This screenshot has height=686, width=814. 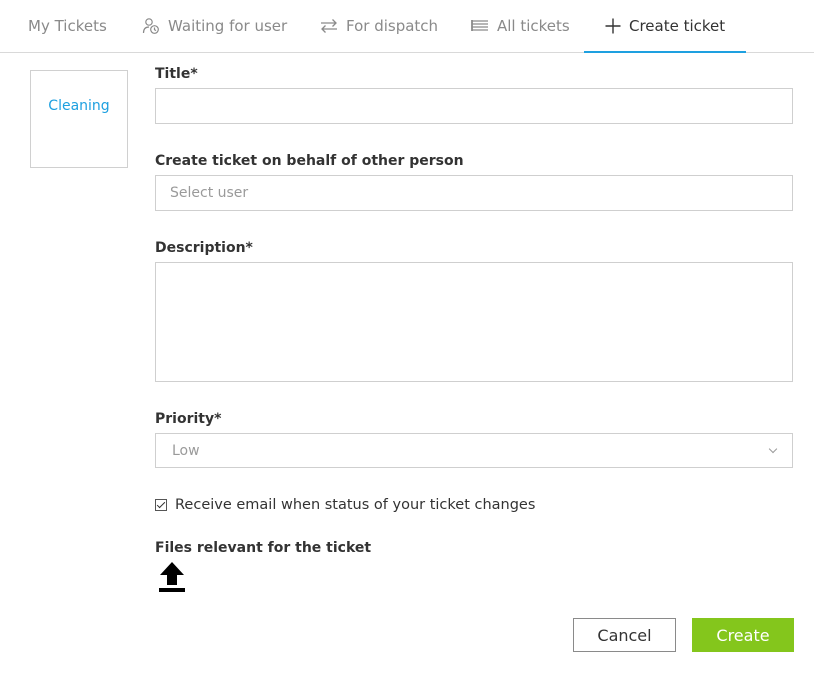 I want to click on tab-waiting-for-user: Waiting for user, so click(x=214, y=26).